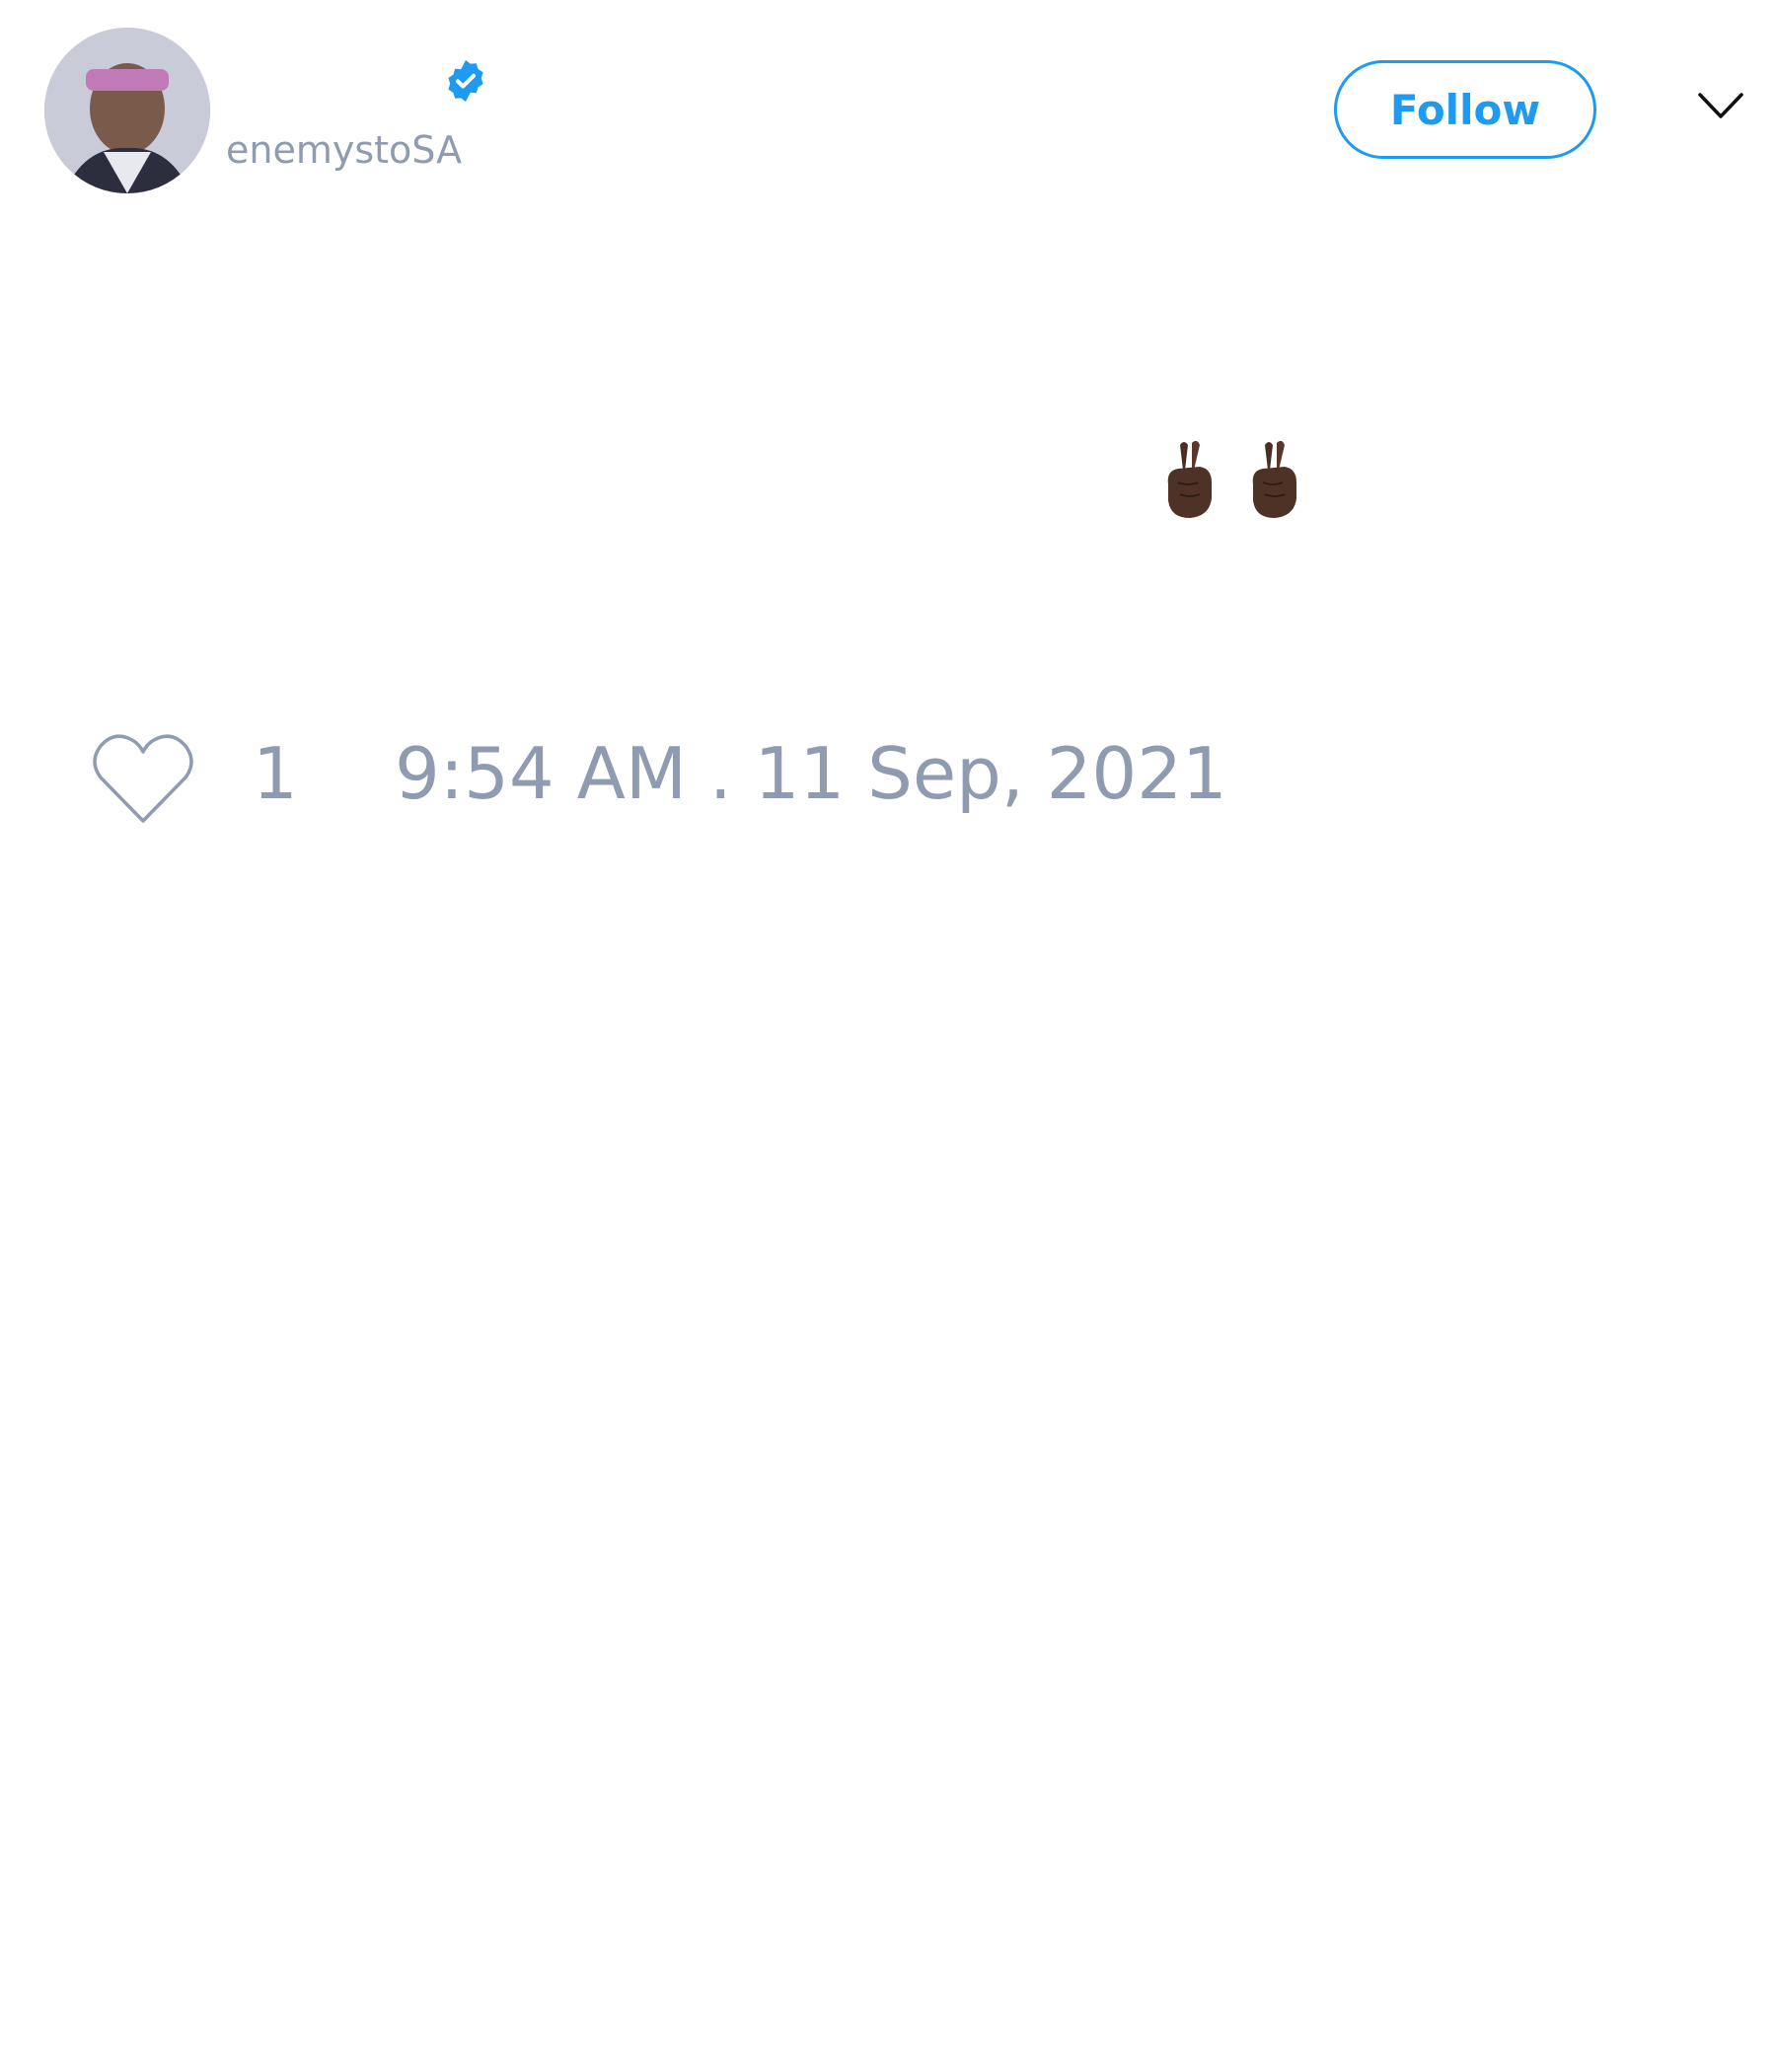 Image resolution: width=1776 pixels, height=2072 pixels. What do you see at coordinates (1230, 484) in the screenshot?
I see `tweet-text` at bounding box center [1230, 484].